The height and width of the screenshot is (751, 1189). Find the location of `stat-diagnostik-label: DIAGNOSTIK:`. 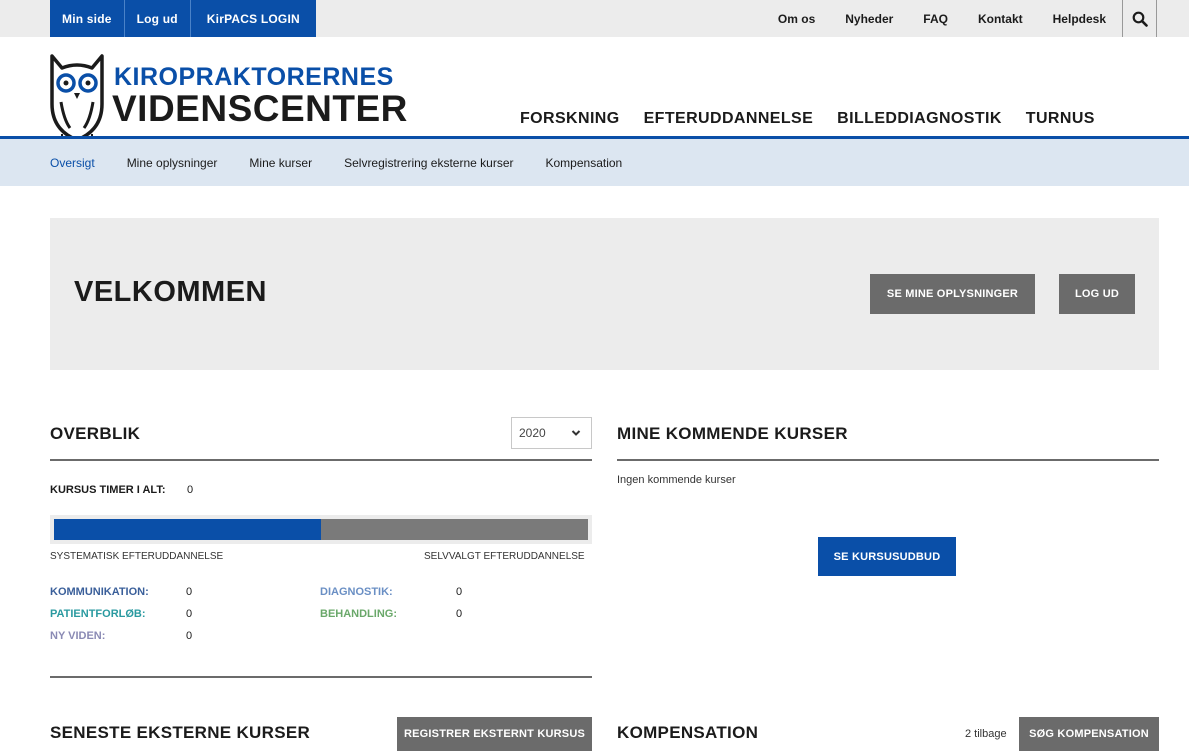

stat-diagnostik-label: DIAGNOSTIK: is located at coordinates (356, 592).